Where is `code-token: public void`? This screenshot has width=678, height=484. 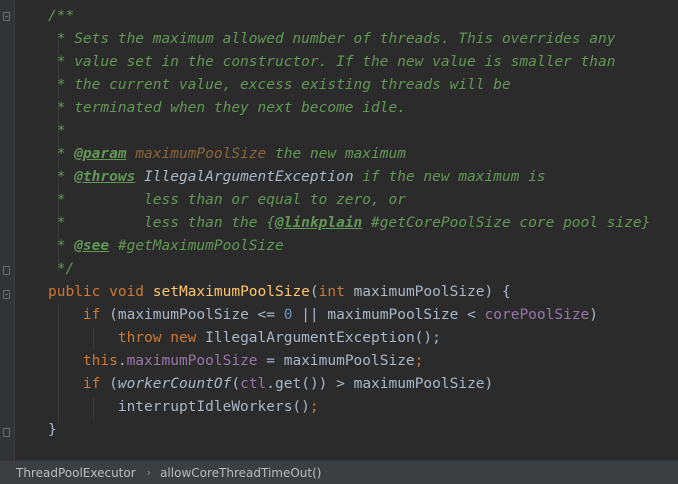 code-token: public void is located at coordinates (100, 292).